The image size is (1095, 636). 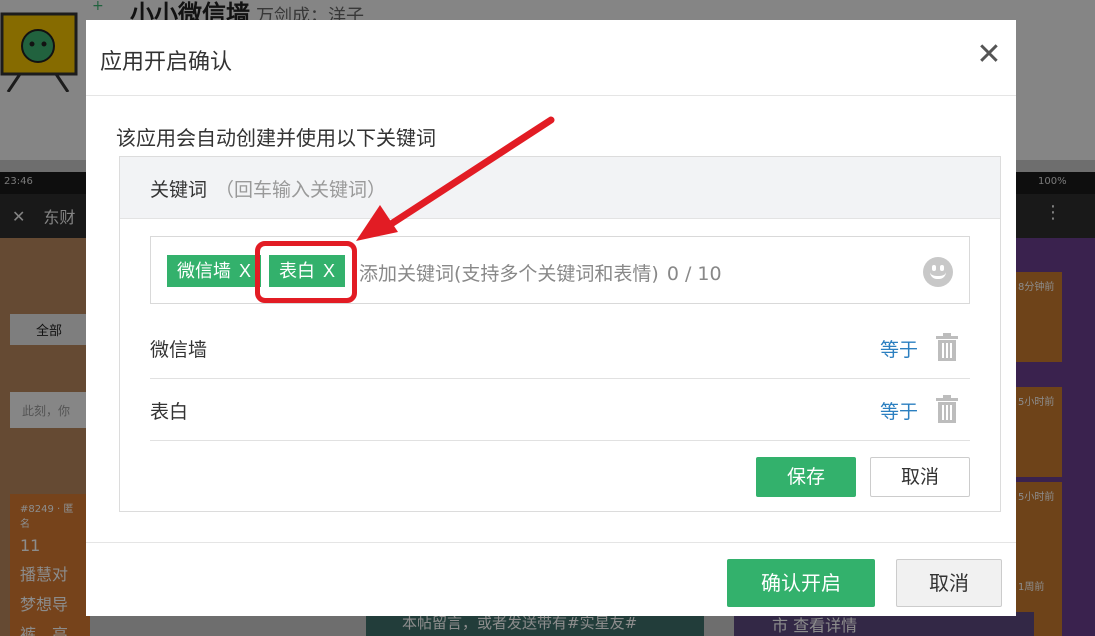 What do you see at coordinates (560, 410) in the screenshot?
I see `keyword-row: 表白 等于` at bounding box center [560, 410].